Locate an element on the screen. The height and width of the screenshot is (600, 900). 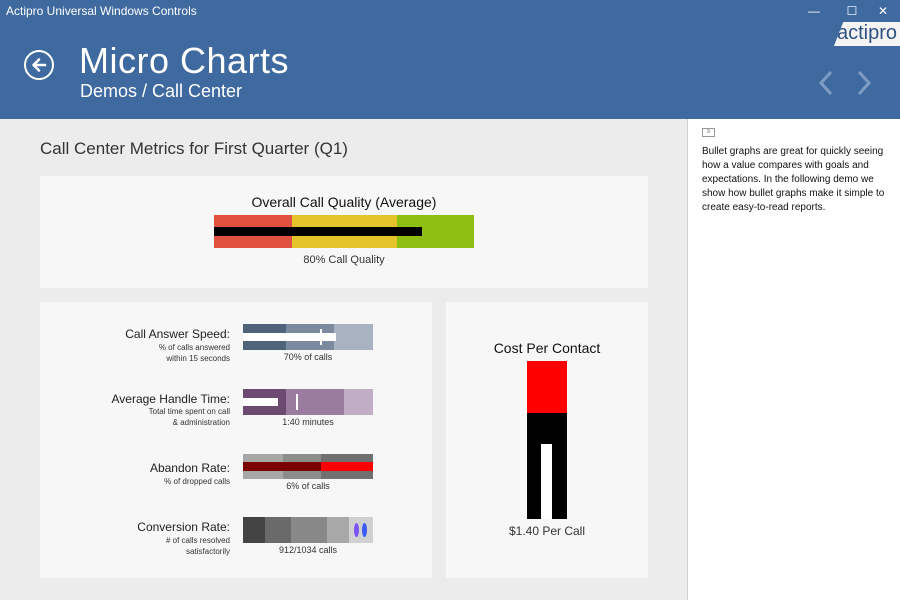
metric-label: Average Handle Time: is located at coordinates (170, 399).